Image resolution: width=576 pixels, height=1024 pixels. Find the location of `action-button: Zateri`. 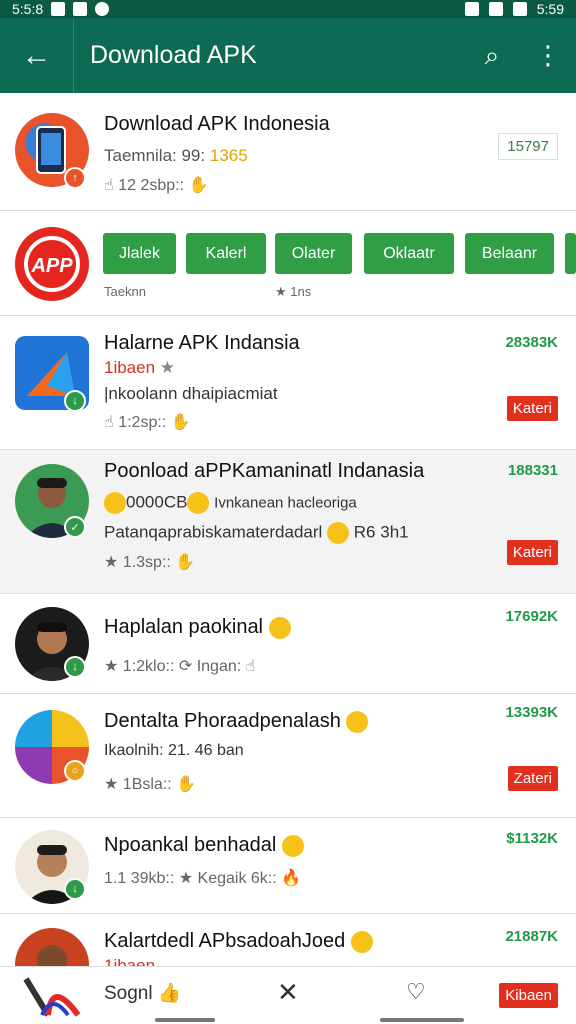

action-button: Zateri is located at coordinates (532, 778).